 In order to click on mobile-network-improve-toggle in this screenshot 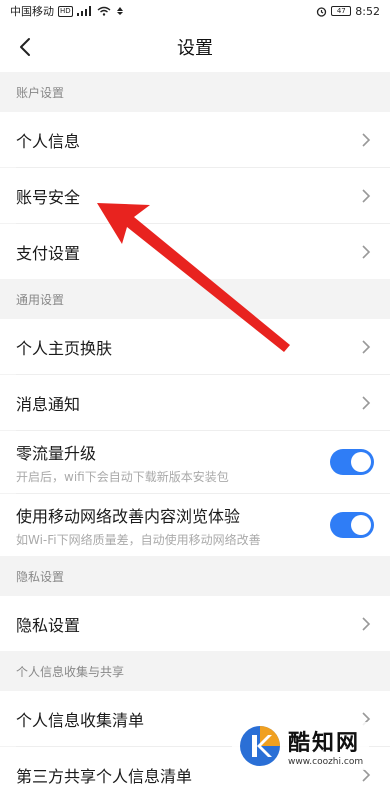, I will do `click(352, 525)`.